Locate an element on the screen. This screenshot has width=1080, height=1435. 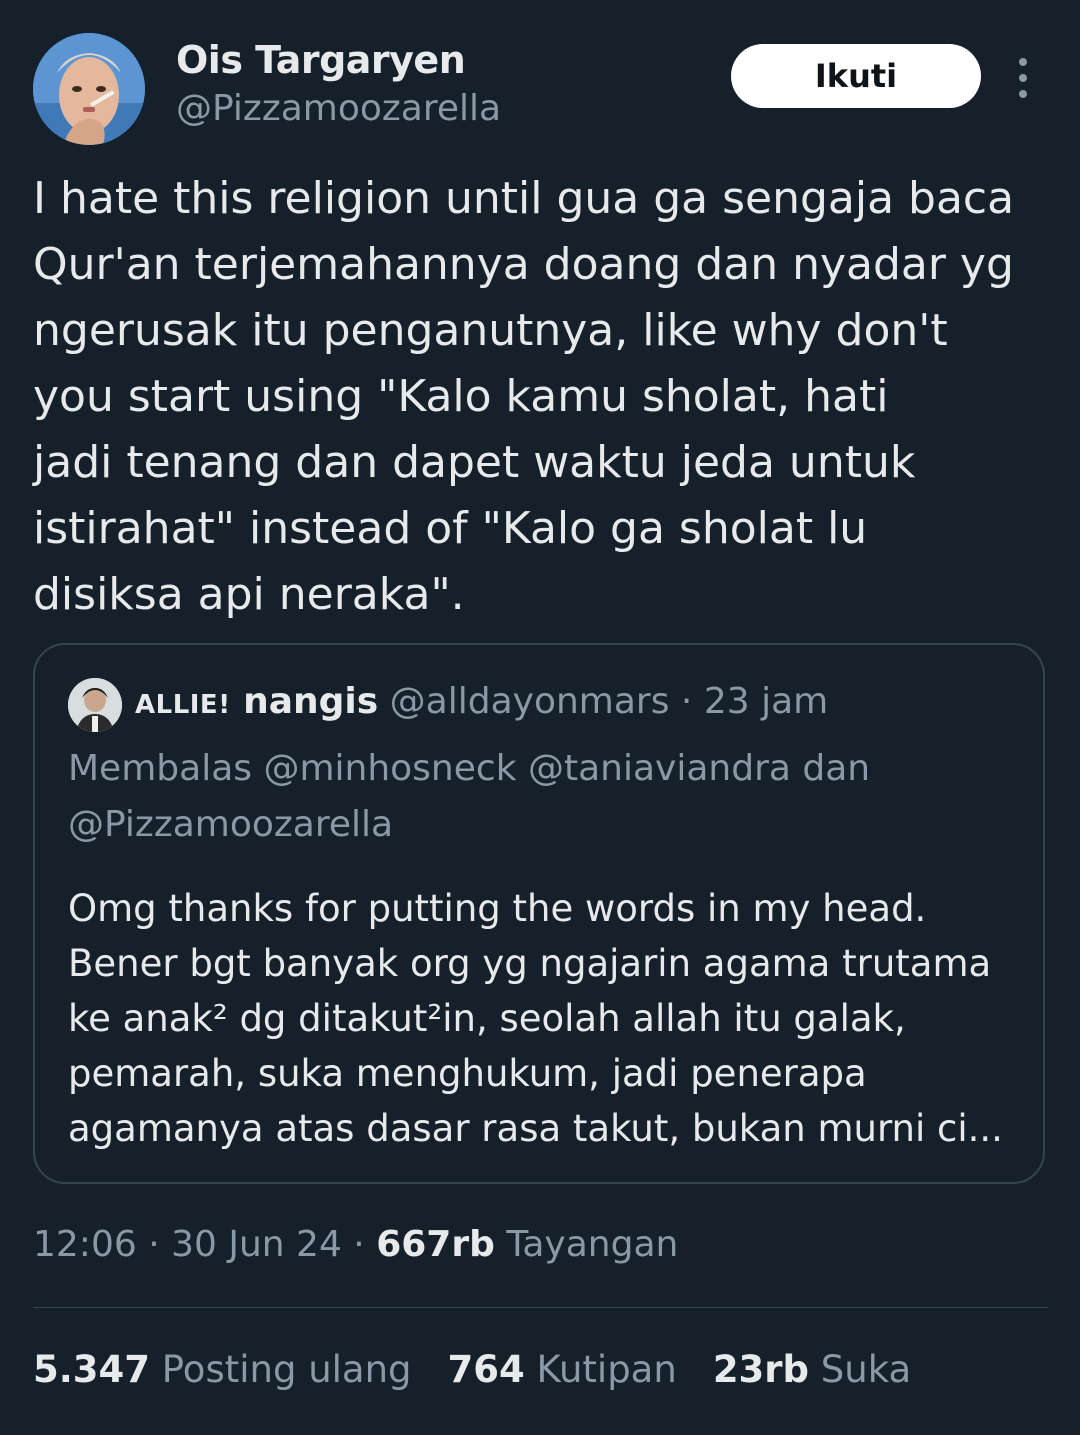
quoted-reply-line: @Pizzamoozarella is located at coordinates (231, 824).